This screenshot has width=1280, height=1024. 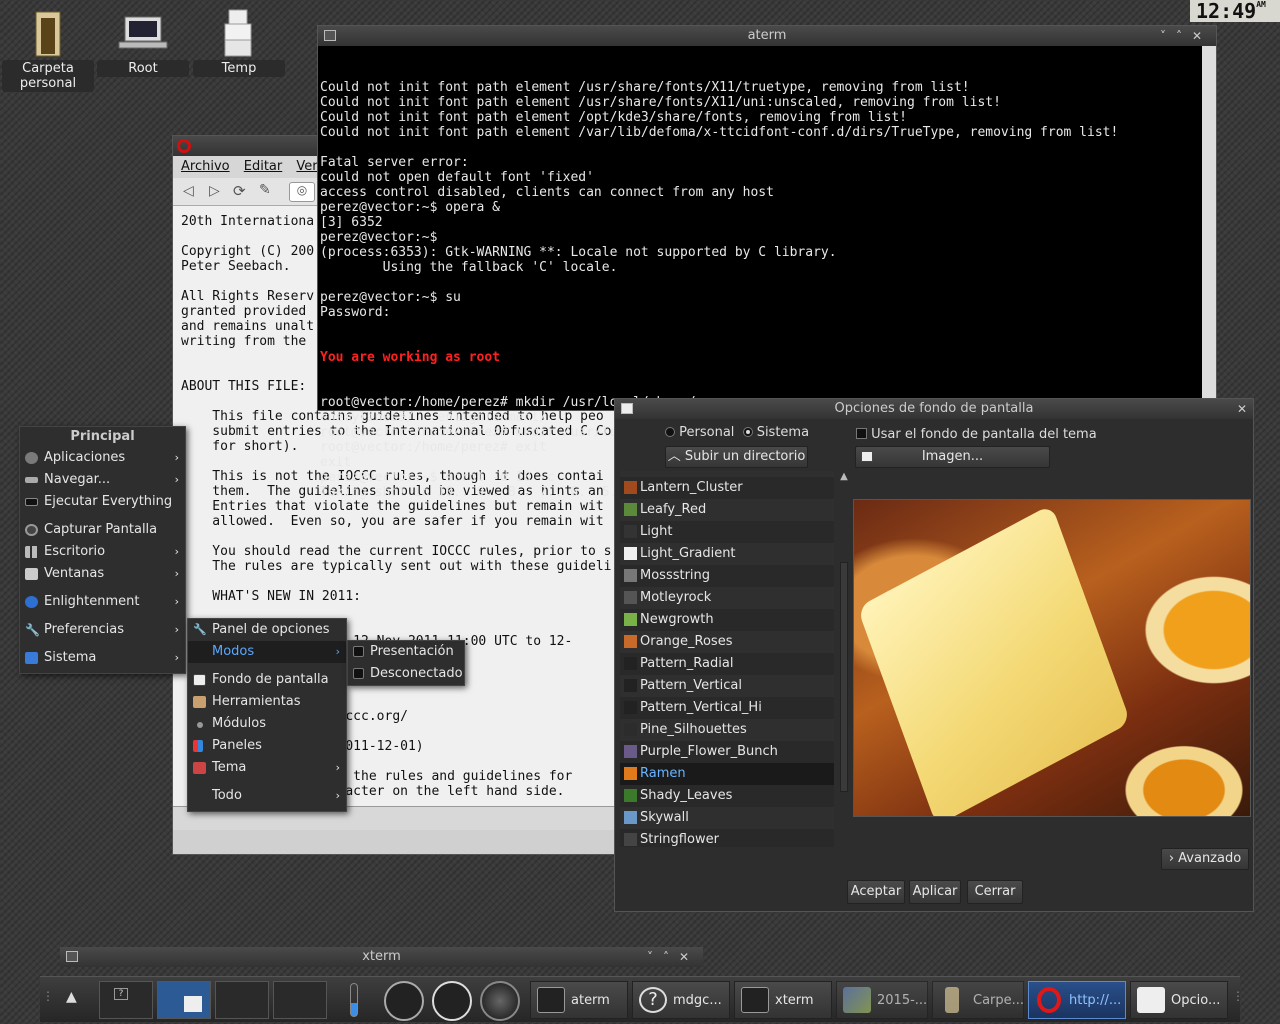 I want to click on wallpaper-dialog-titlebar: Opciones de fondo de pantalla ✕, so click(x=934, y=409).